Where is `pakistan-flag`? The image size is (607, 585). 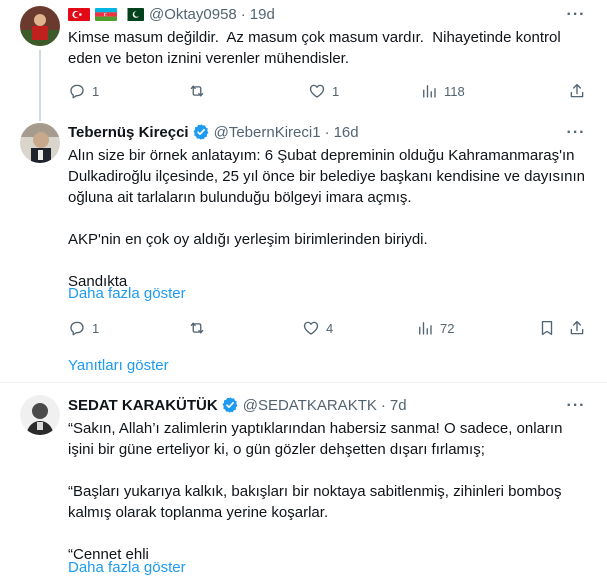 pakistan-flag is located at coordinates (133, 14).